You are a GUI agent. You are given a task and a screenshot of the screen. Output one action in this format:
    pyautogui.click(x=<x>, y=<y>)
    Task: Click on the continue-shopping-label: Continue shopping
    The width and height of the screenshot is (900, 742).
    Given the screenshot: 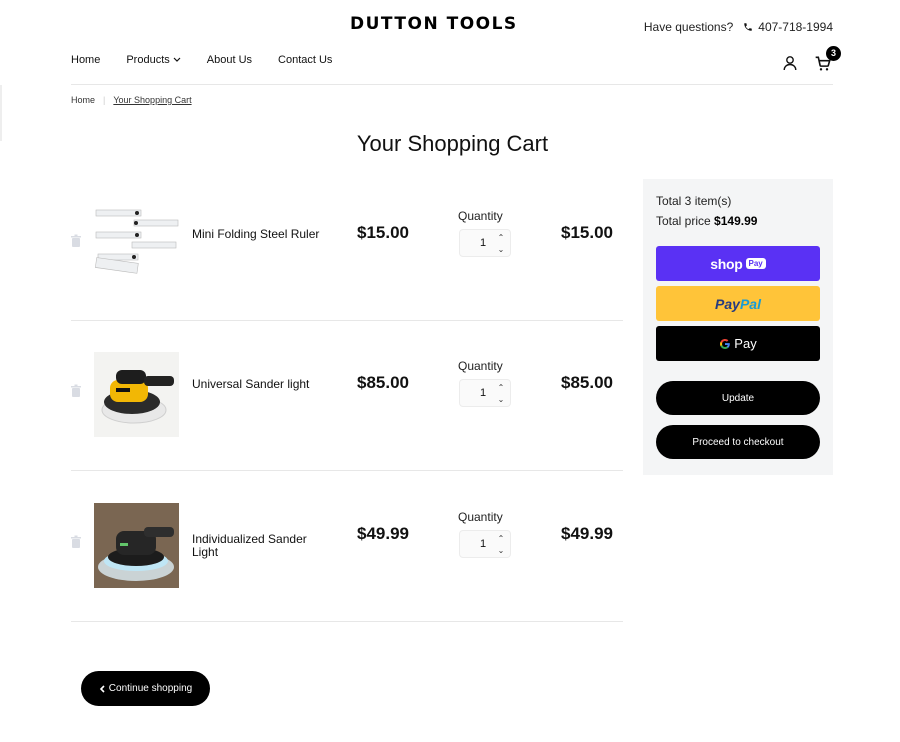 What is the action you would take?
    pyautogui.click(x=150, y=688)
    